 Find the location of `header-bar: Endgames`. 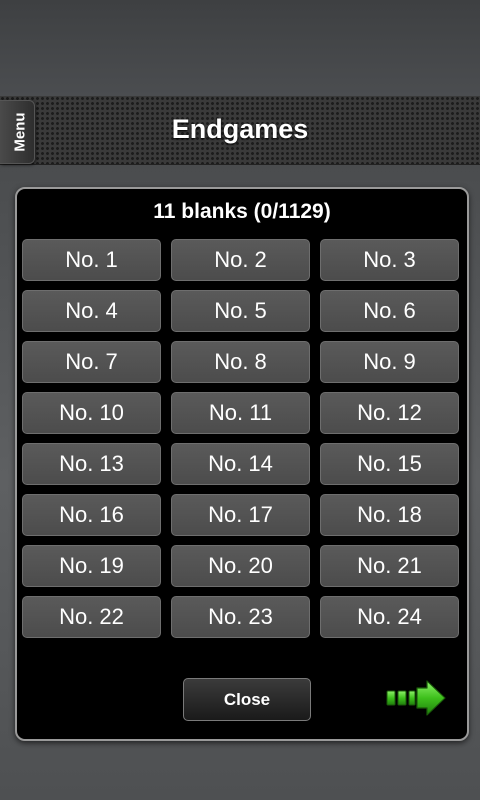

header-bar: Endgames is located at coordinates (240, 130).